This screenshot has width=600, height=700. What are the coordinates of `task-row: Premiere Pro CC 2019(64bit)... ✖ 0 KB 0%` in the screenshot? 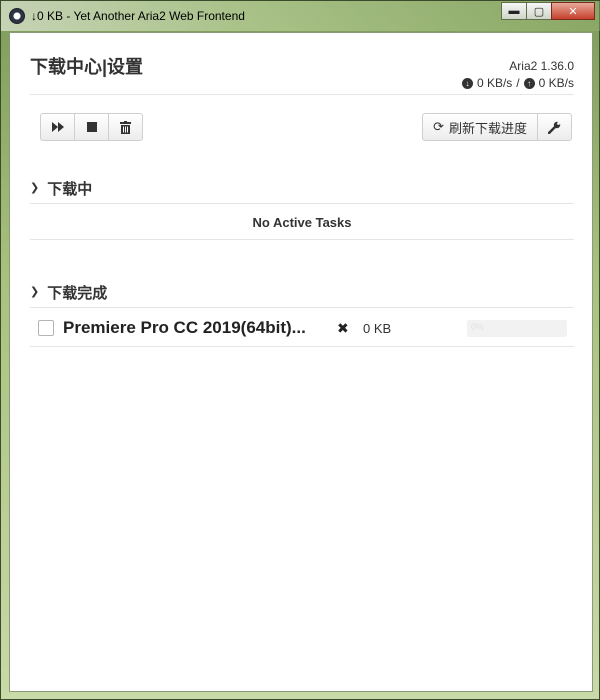 It's located at (302, 328).